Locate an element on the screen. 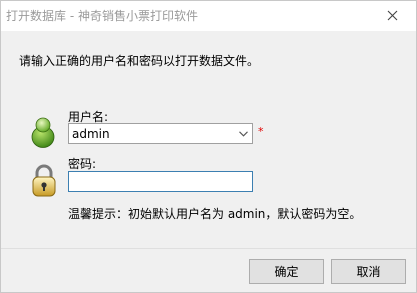 The height and width of the screenshot is (293, 417). button-bar: 确定 取消 is located at coordinates (208, 270).